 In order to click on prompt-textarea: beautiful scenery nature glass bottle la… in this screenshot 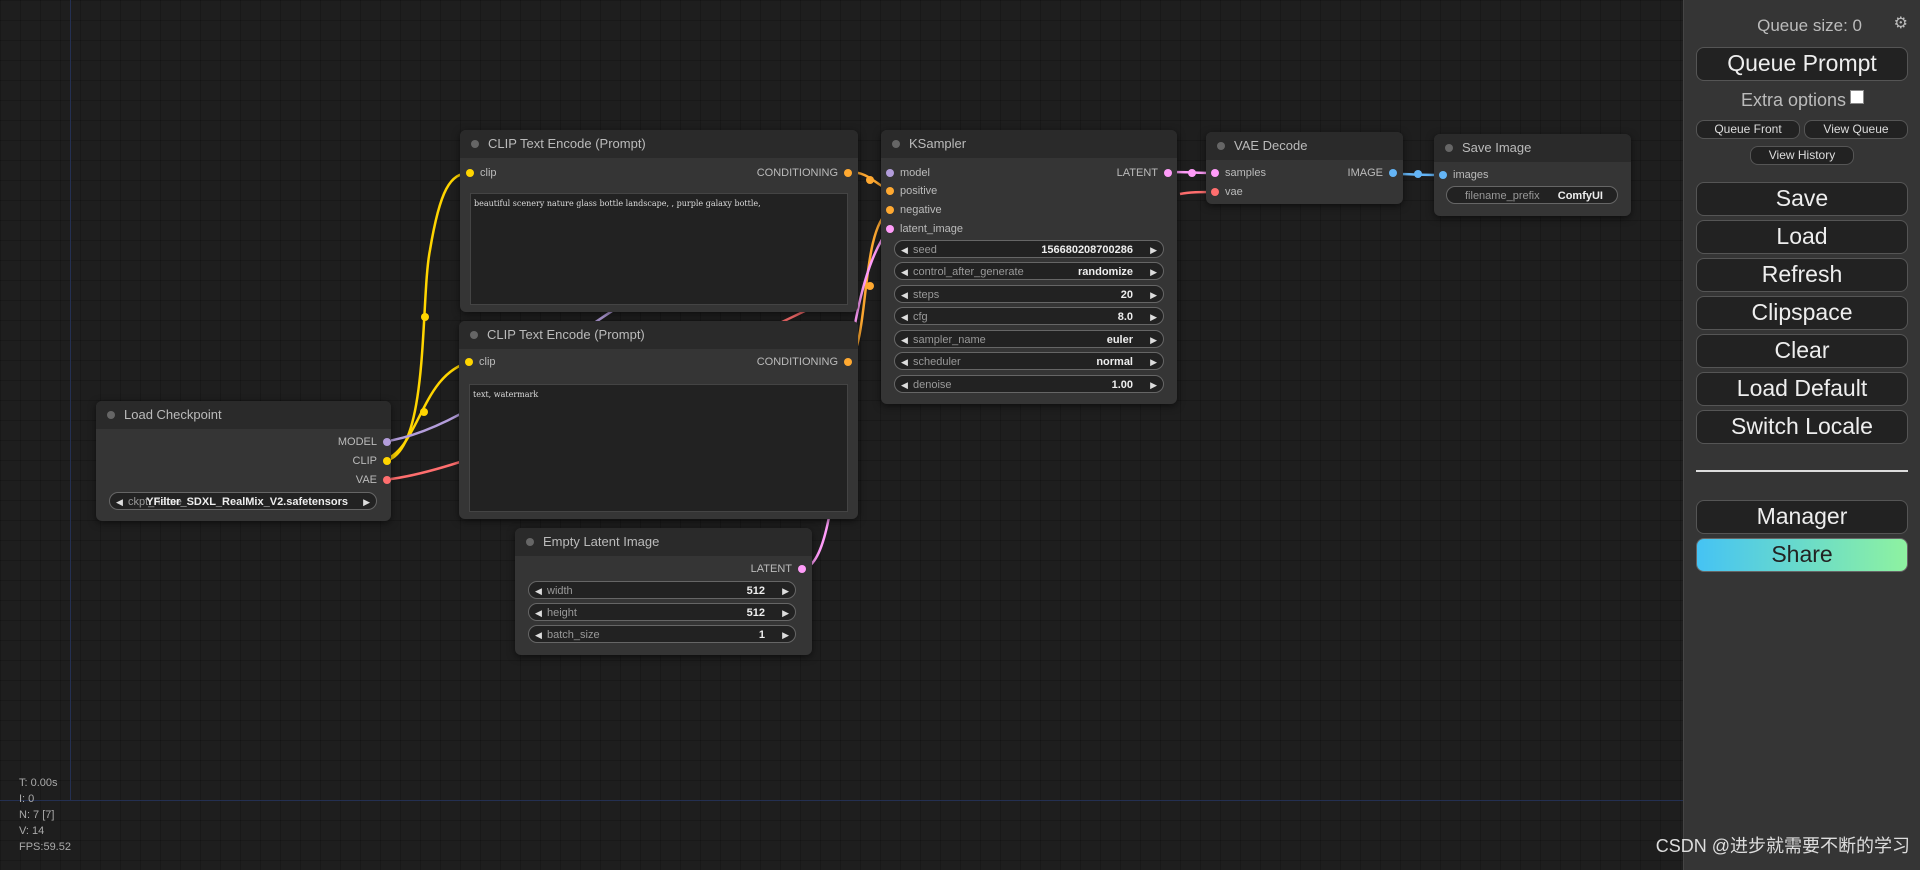, I will do `click(659, 249)`.